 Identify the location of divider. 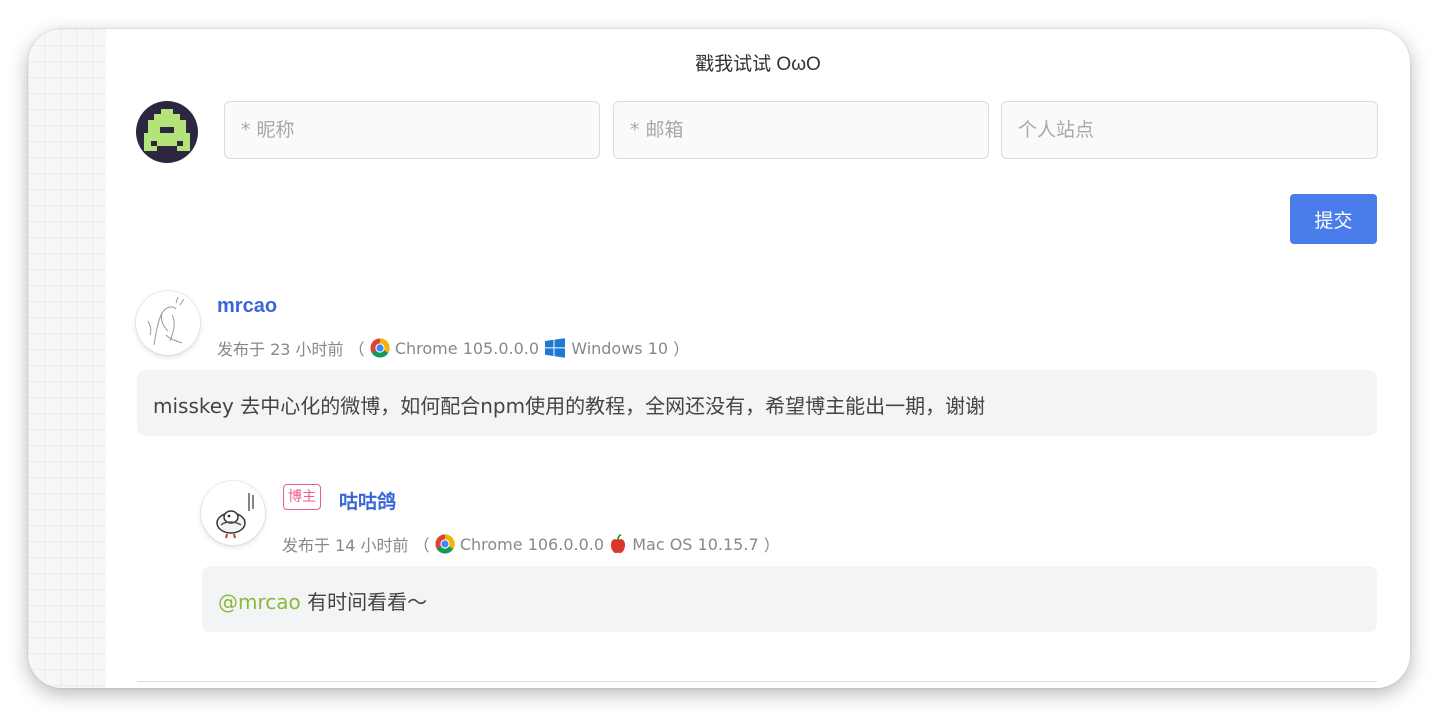
(757, 681).